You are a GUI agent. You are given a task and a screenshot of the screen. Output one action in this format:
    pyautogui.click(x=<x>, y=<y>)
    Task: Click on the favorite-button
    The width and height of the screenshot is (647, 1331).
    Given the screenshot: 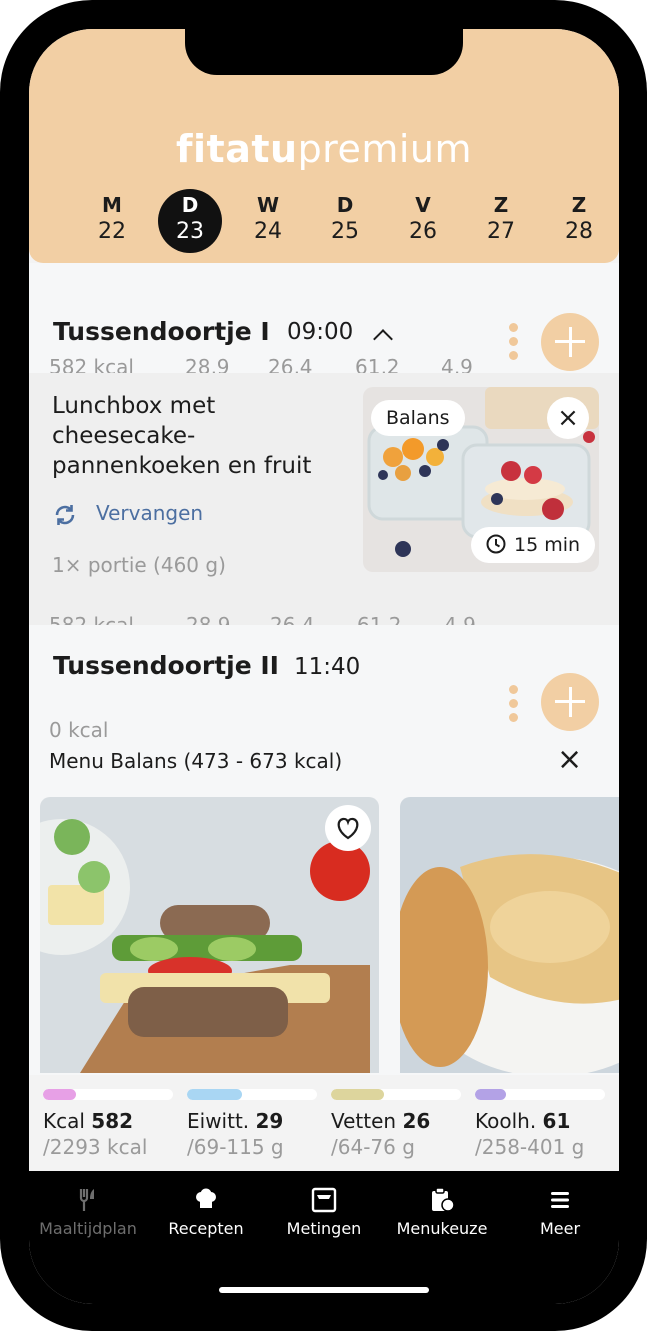 What is the action you would take?
    pyautogui.click(x=348, y=828)
    